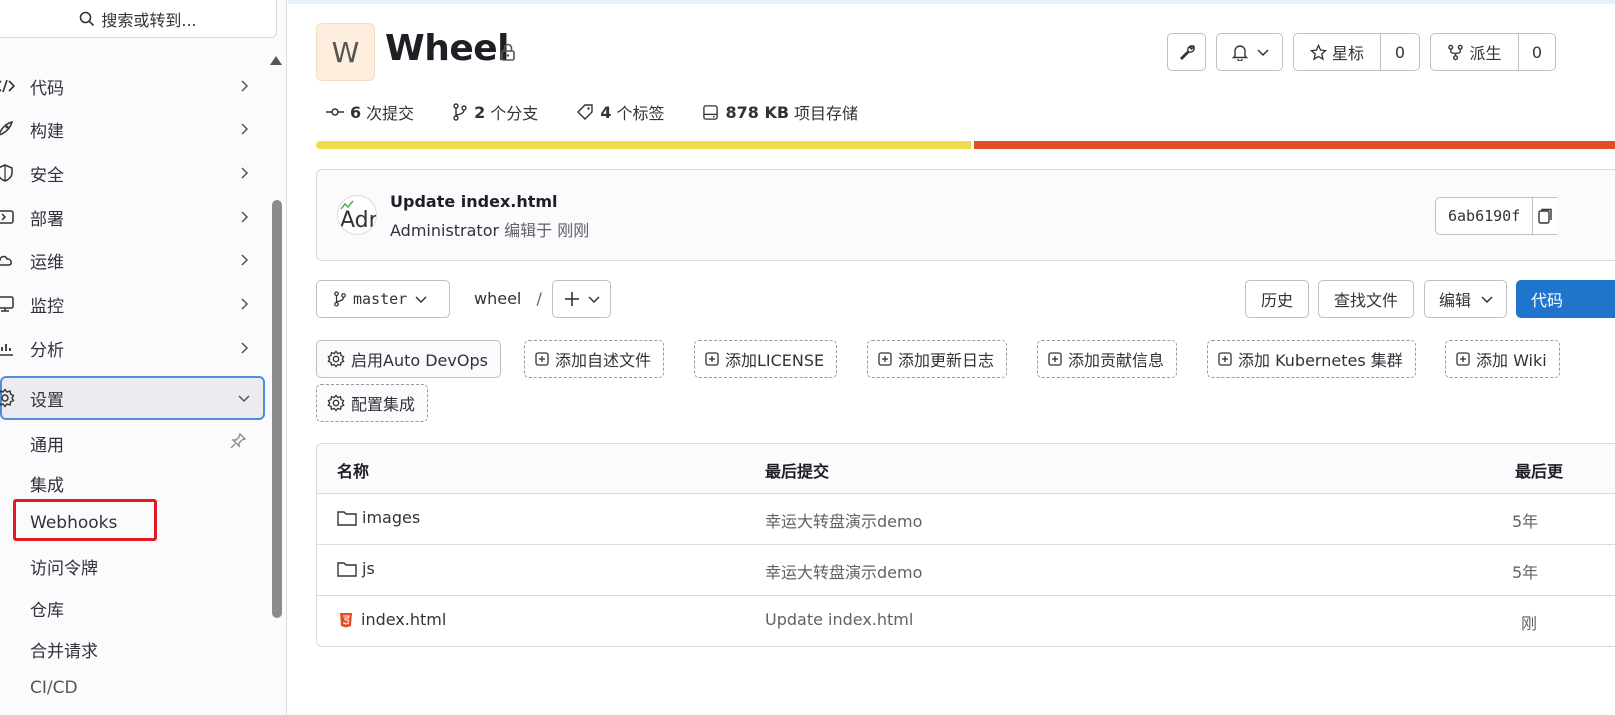 This screenshot has height=715, width=1615. What do you see at coordinates (1186, 52) in the screenshot?
I see `settings-wrench-button` at bounding box center [1186, 52].